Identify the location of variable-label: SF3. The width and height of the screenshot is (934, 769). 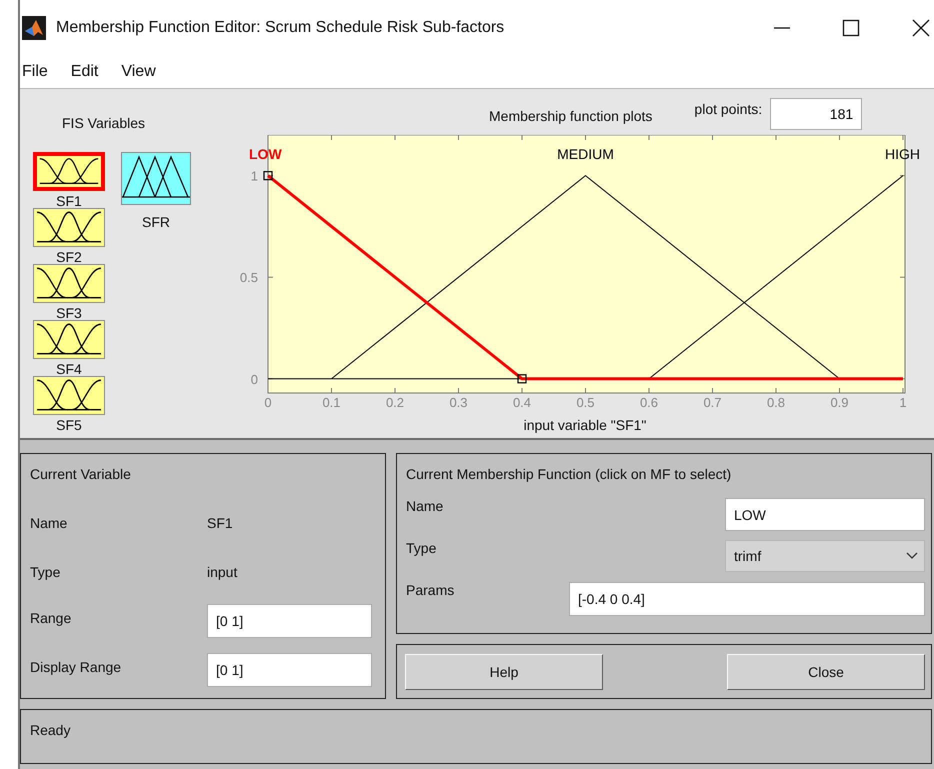
(69, 313).